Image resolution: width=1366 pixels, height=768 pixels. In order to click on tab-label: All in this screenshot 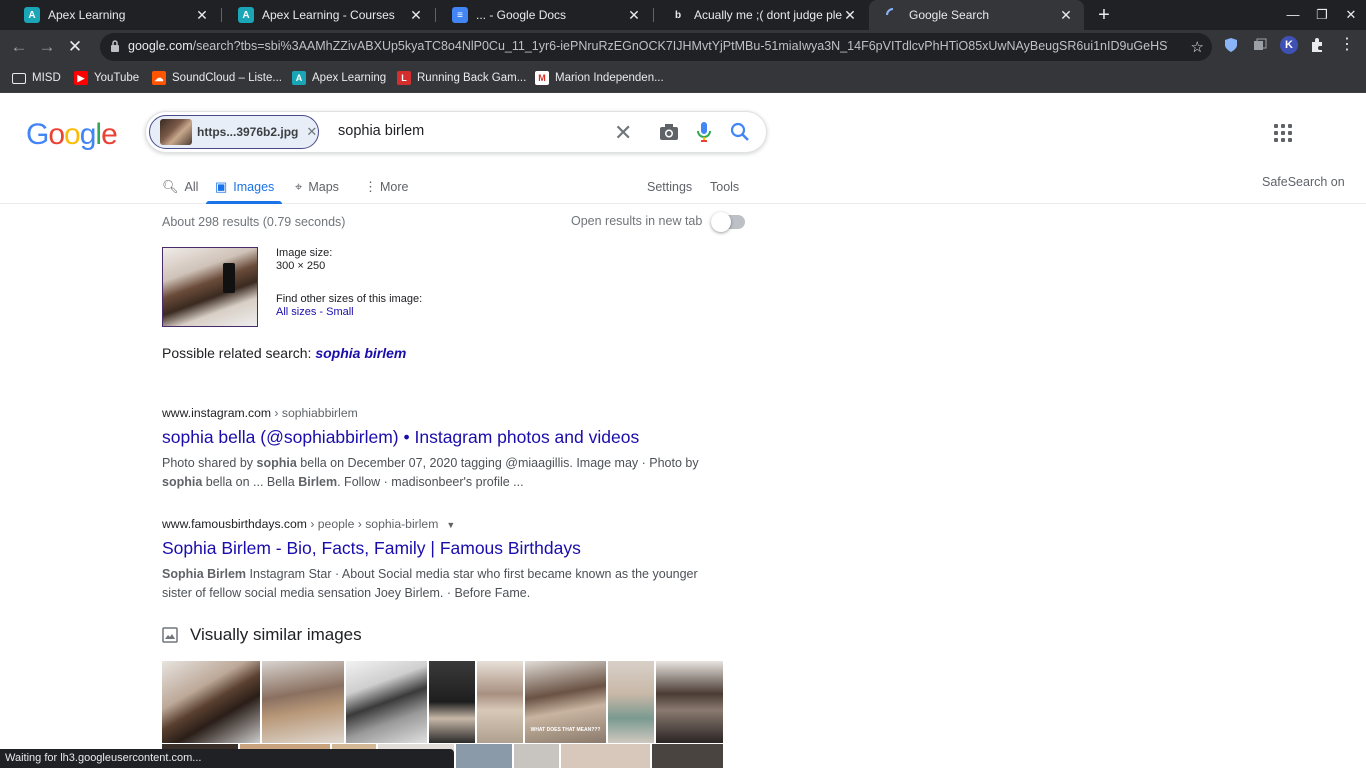, I will do `click(191, 187)`.